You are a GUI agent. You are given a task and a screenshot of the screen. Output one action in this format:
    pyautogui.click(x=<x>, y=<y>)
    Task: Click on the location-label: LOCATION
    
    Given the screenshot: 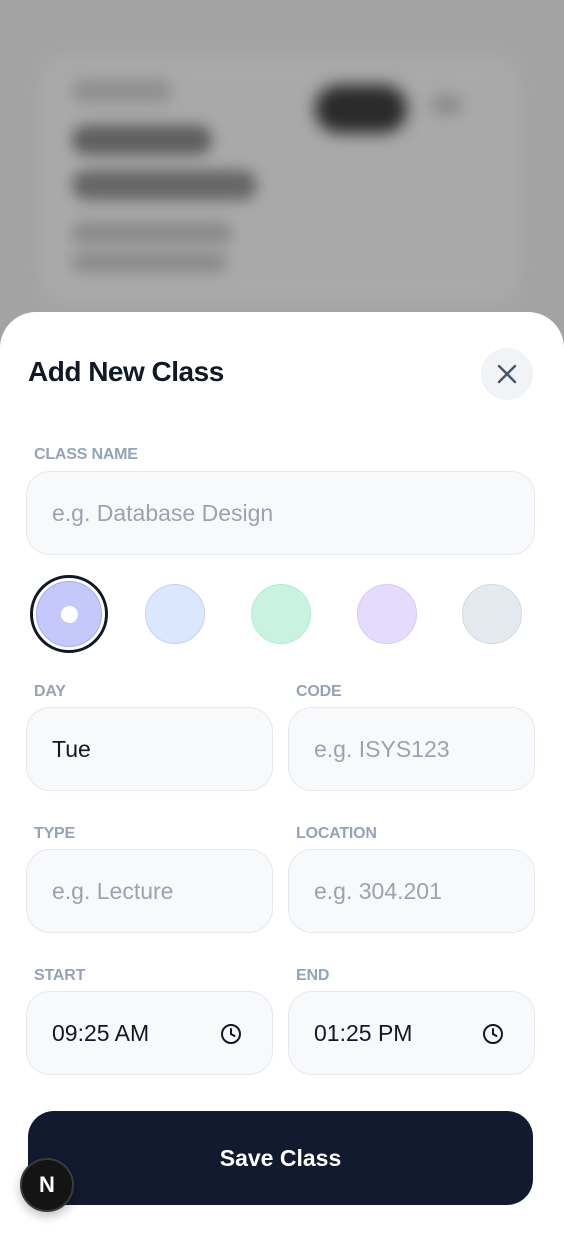 What is the action you would take?
    pyautogui.click(x=336, y=833)
    